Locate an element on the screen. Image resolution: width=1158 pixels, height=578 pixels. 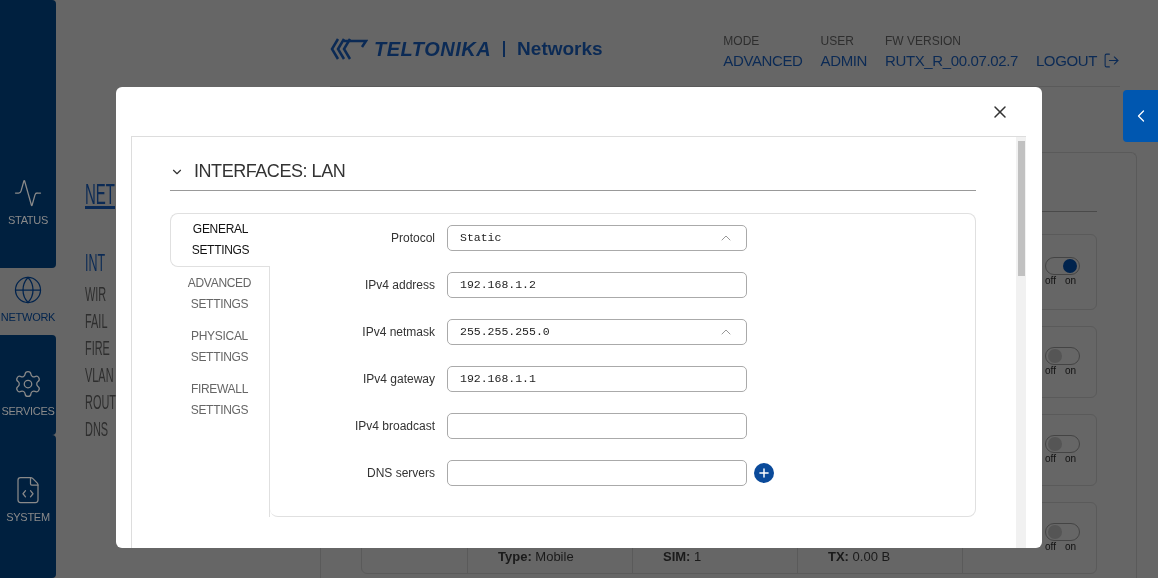
logout-icon is located at coordinates (1111, 61).